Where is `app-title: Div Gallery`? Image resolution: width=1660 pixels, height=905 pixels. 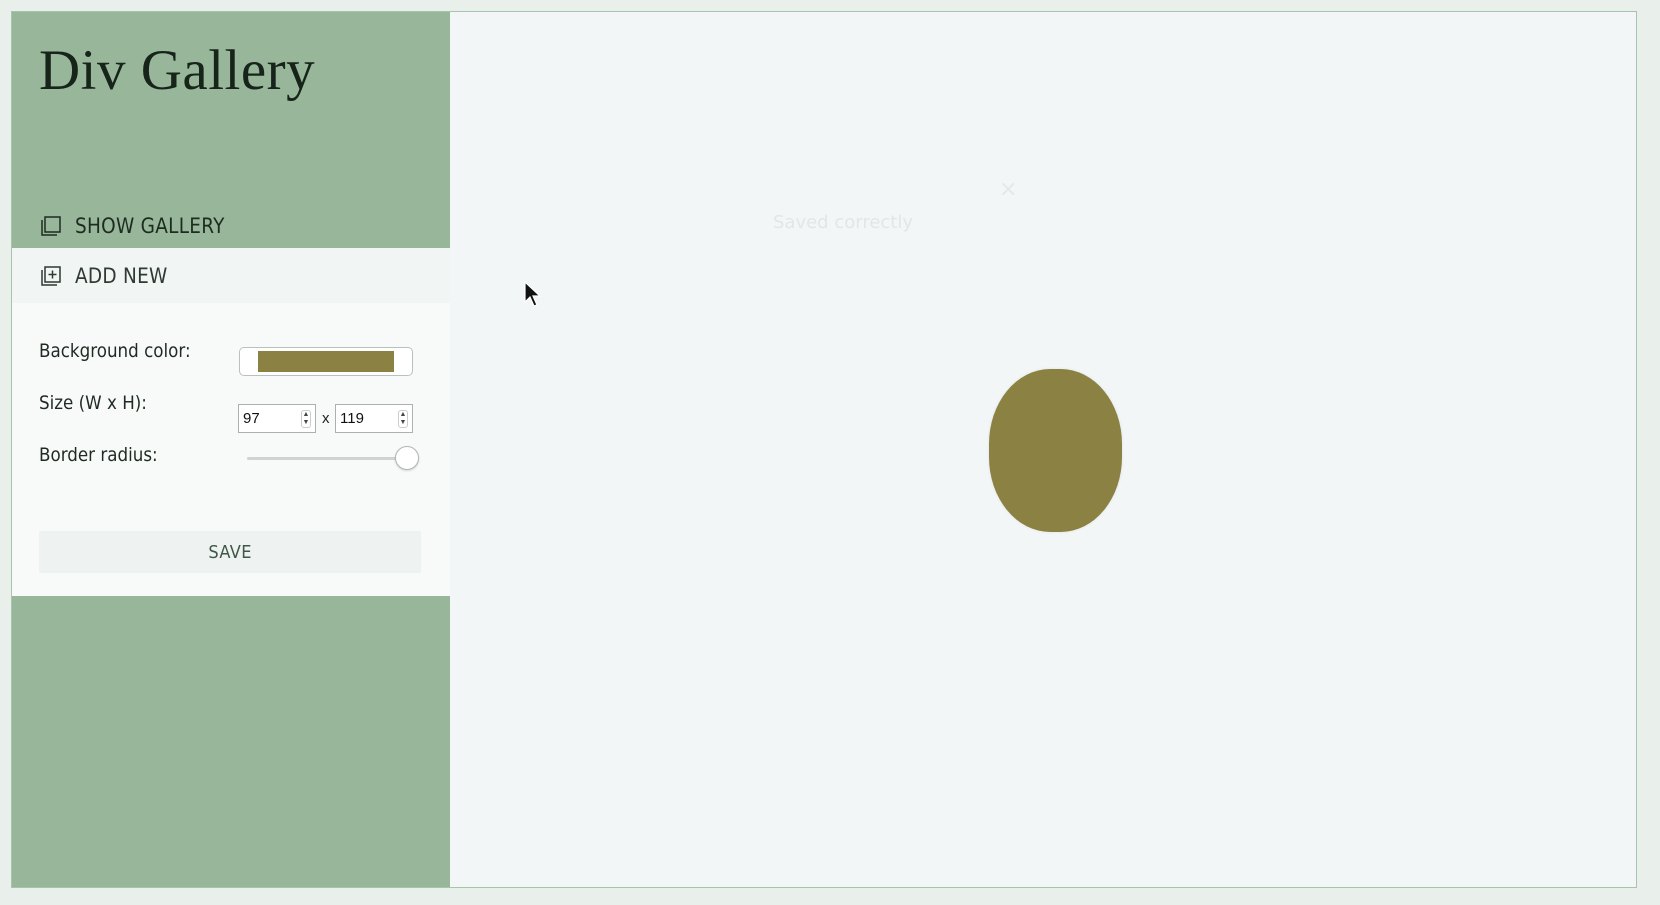
app-title: Div Gallery is located at coordinates (177, 70).